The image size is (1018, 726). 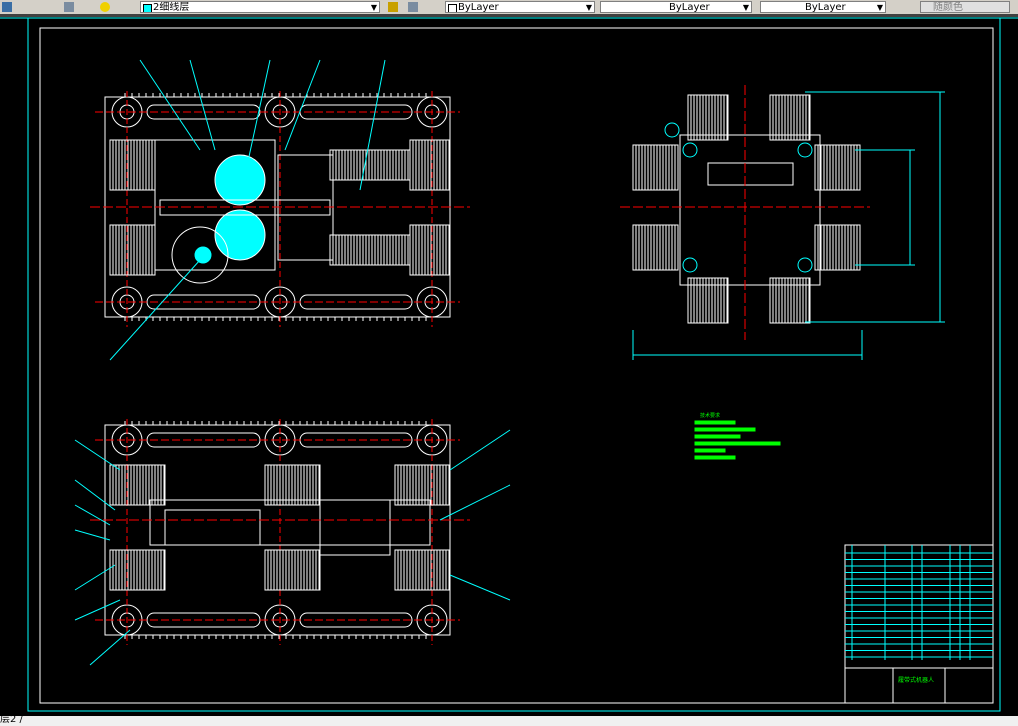 I want to click on make-current-layer-icon, so click(x=393, y=7).